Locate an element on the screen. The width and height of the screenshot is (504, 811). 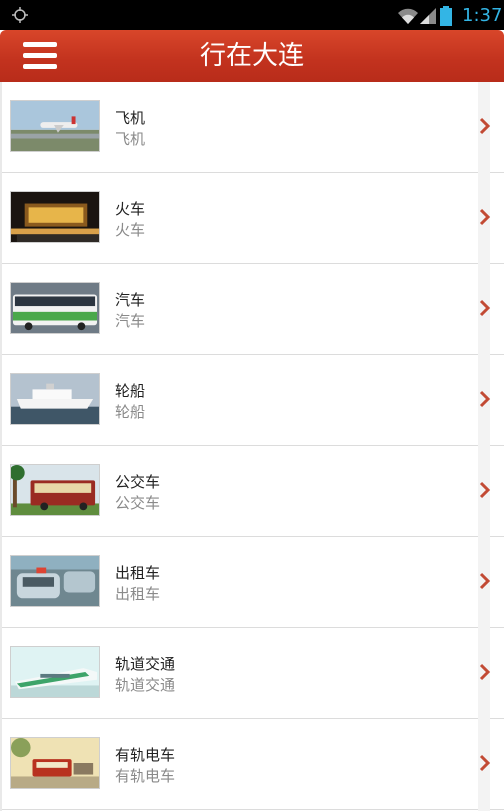
item-title: 有轨电车 is located at coordinates (145, 755).